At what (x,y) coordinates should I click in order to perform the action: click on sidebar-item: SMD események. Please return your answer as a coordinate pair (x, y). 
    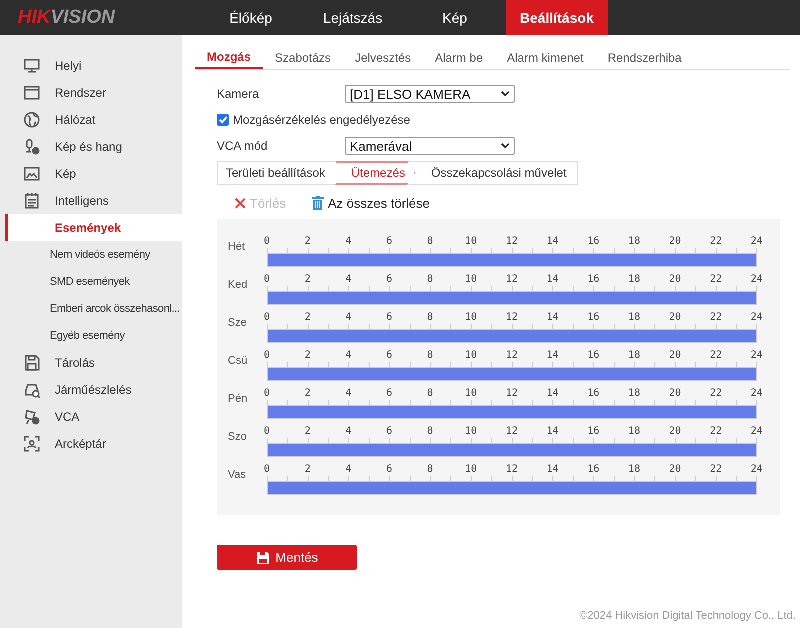
    Looking at the image, I should click on (91, 281).